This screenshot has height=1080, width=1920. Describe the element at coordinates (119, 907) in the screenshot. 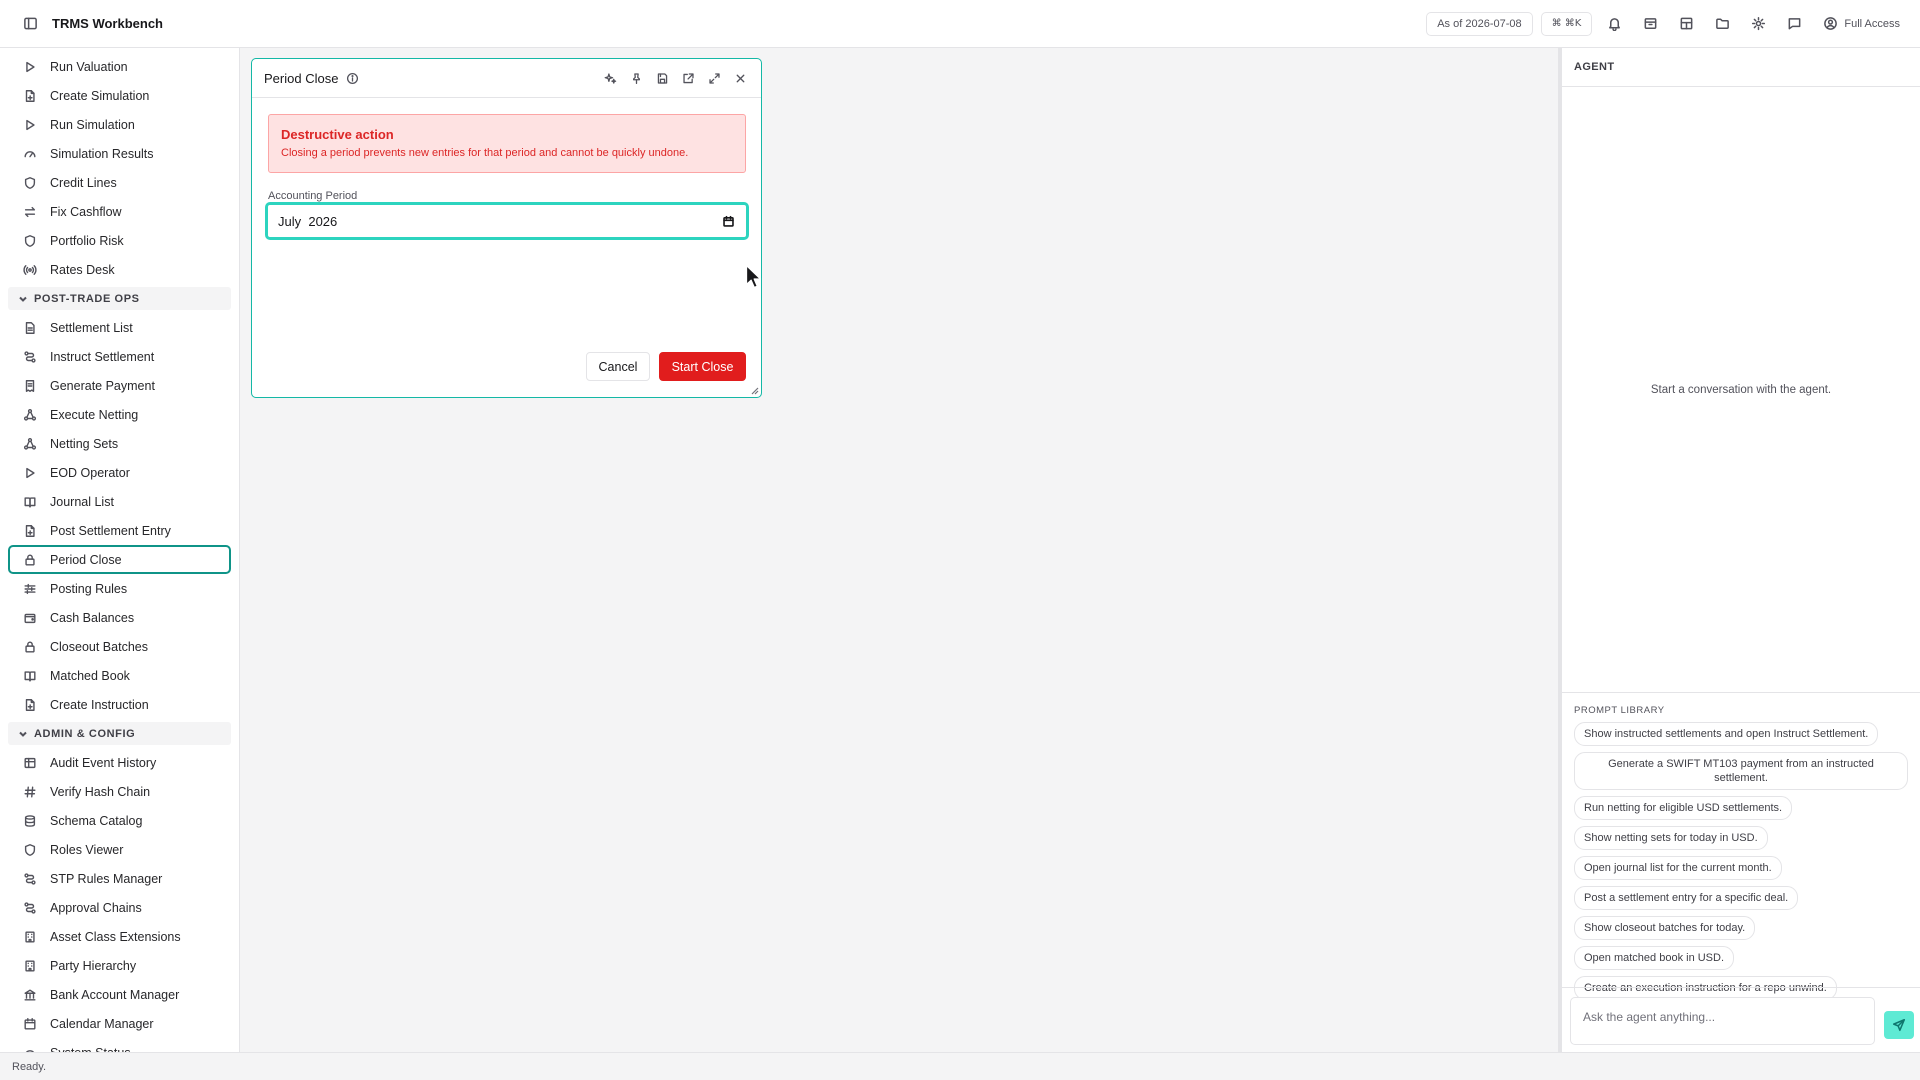

I see `sidebar-item: Approval Chains` at that location.